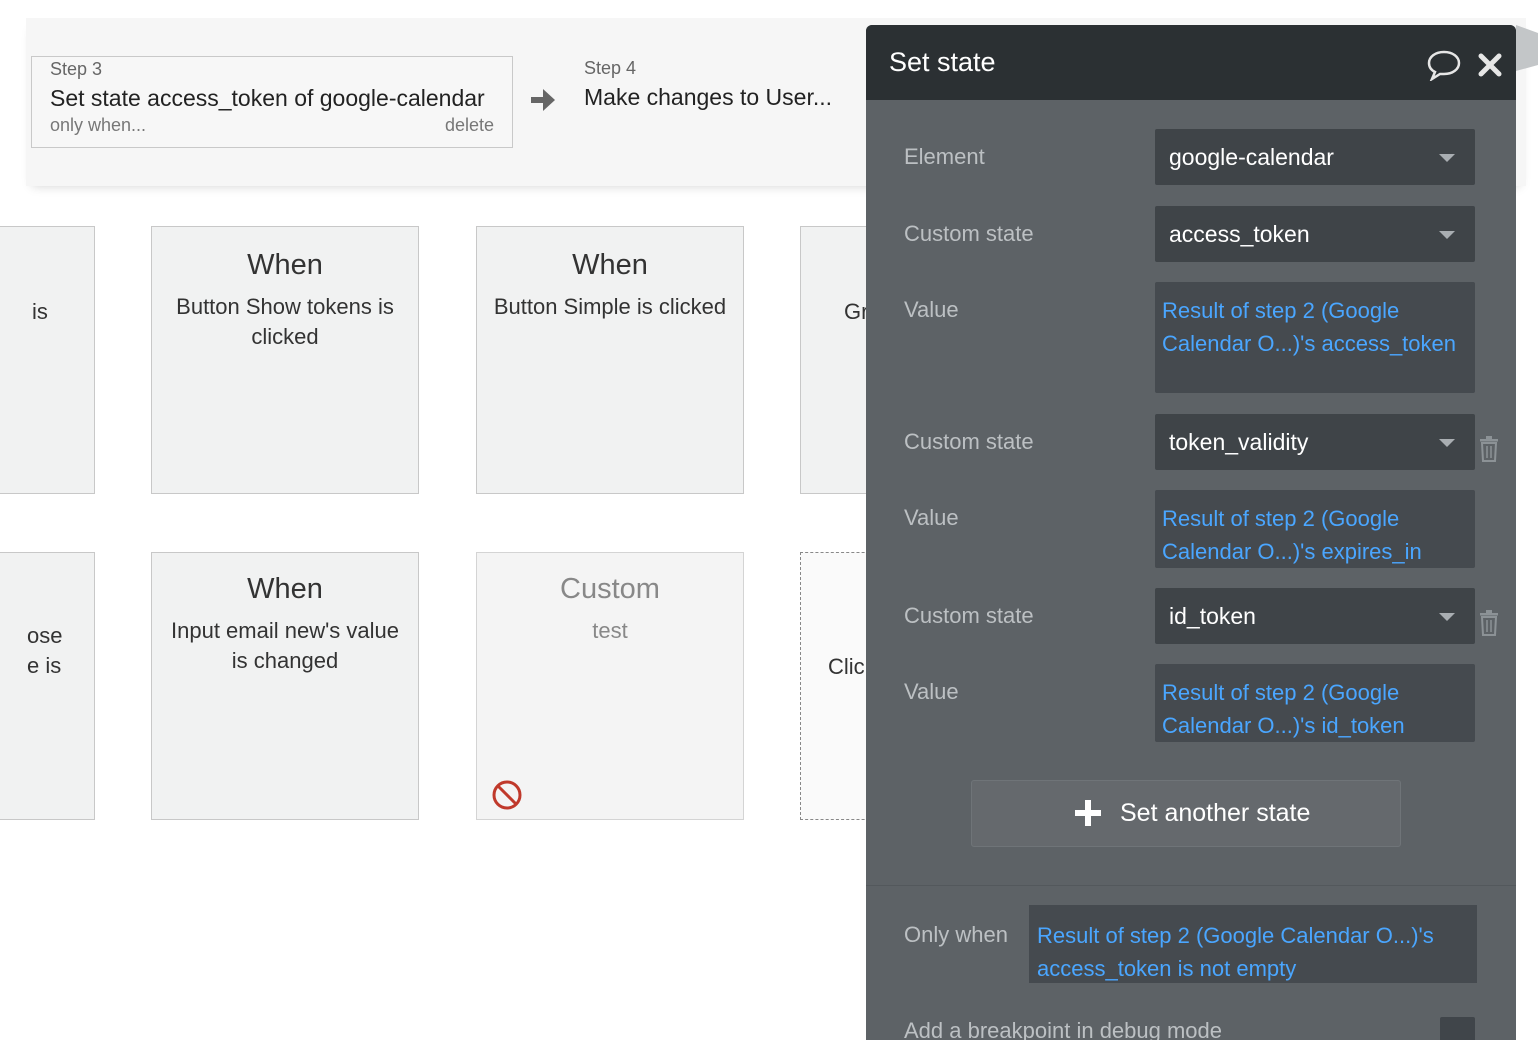  What do you see at coordinates (507, 795) in the screenshot?
I see `ban-icon` at bounding box center [507, 795].